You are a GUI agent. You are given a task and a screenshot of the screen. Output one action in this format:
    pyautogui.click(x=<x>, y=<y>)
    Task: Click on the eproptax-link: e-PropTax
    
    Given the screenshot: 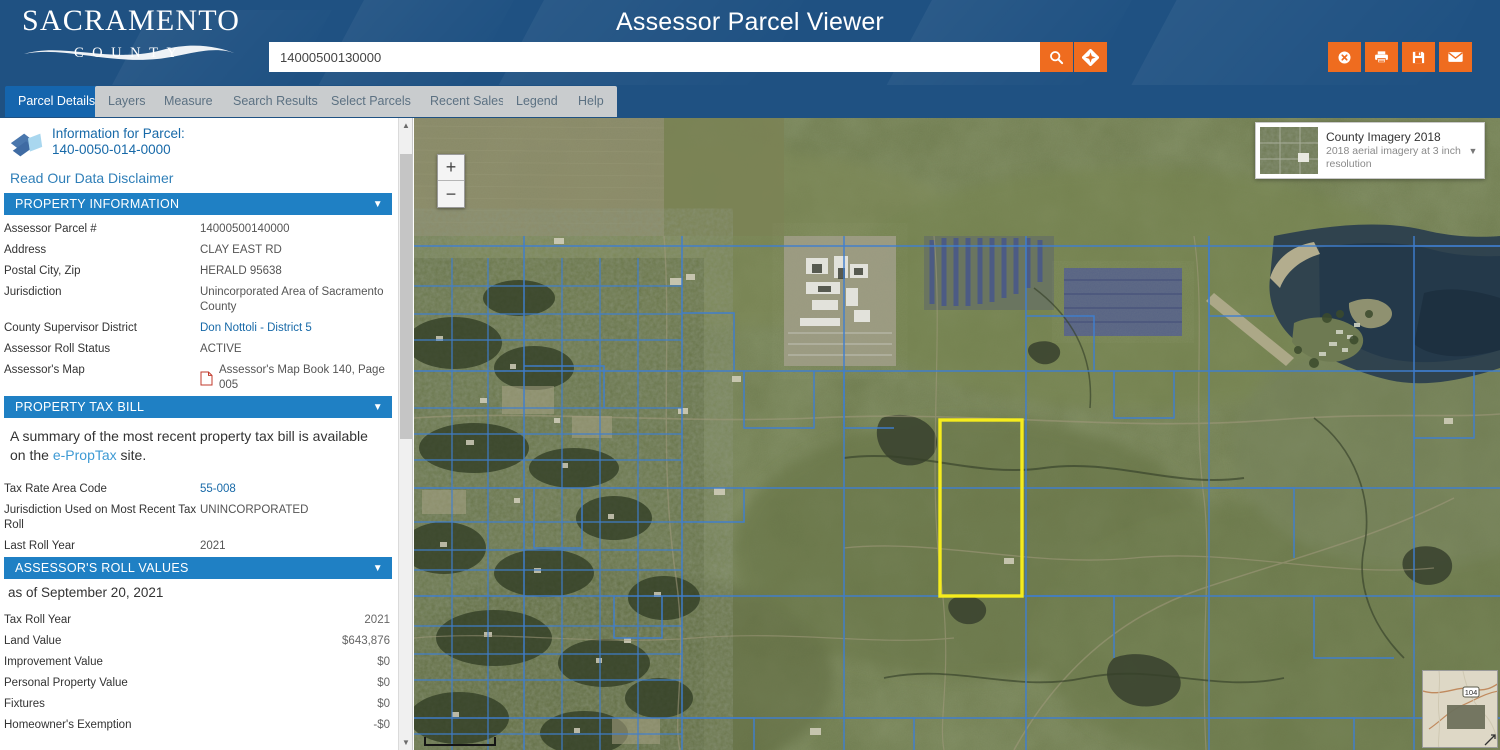 What is the action you would take?
    pyautogui.click(x=85, y=455)
    